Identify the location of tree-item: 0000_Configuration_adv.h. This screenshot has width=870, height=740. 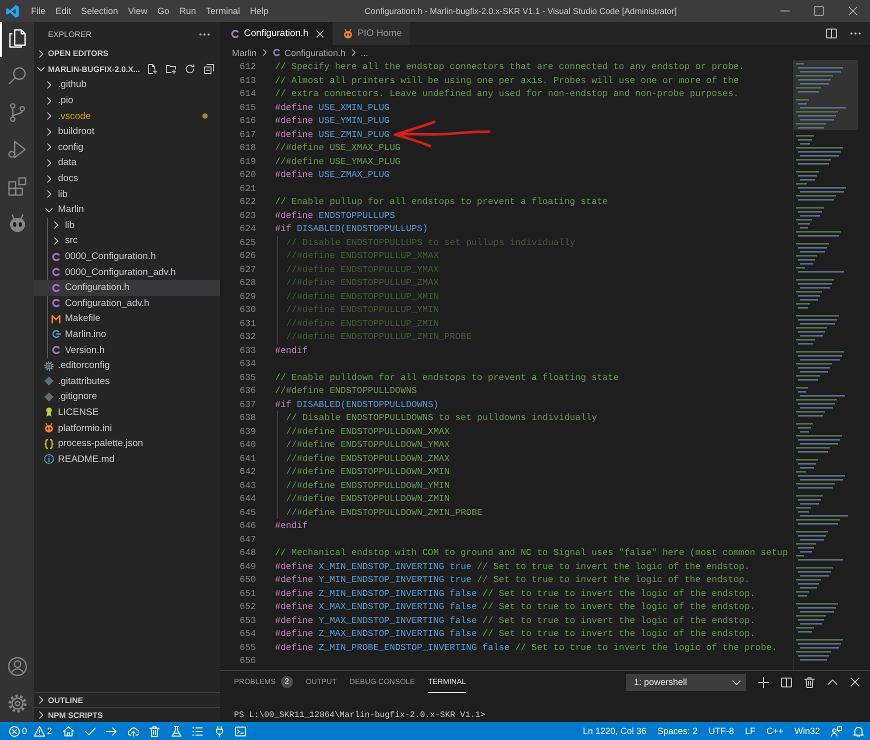
(127, 272).